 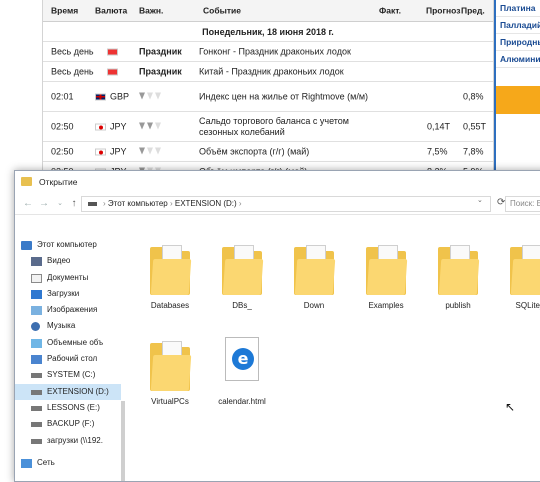 What do you see at coordinates (286, 204) in the screenshot?
I see `address-bar: › Этот компьютер › EXTENSION (D:) ›` at bounding box center [286, 204].